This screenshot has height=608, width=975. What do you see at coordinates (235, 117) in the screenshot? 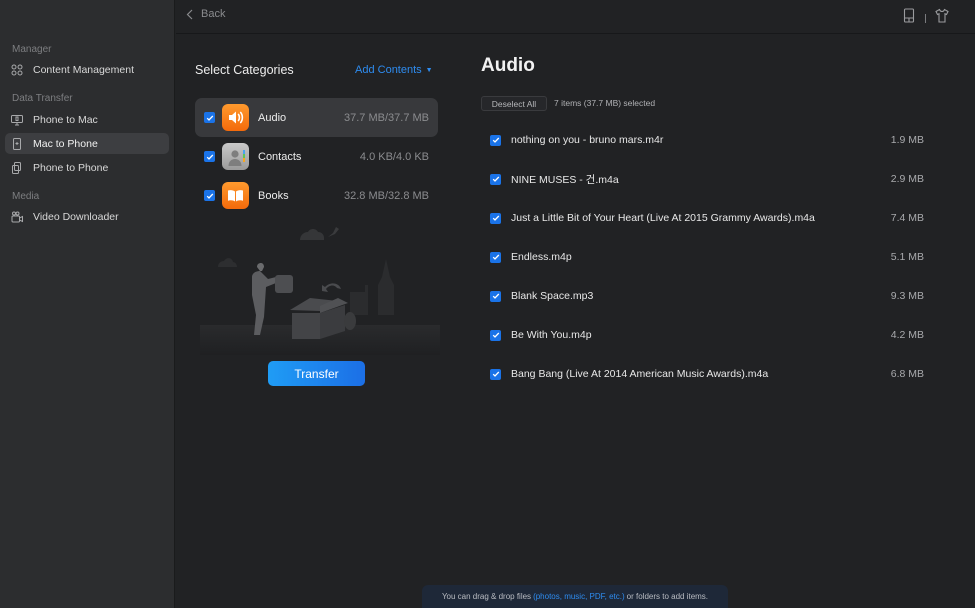
I see `speaker-icon` at bounding box center [235, 117].